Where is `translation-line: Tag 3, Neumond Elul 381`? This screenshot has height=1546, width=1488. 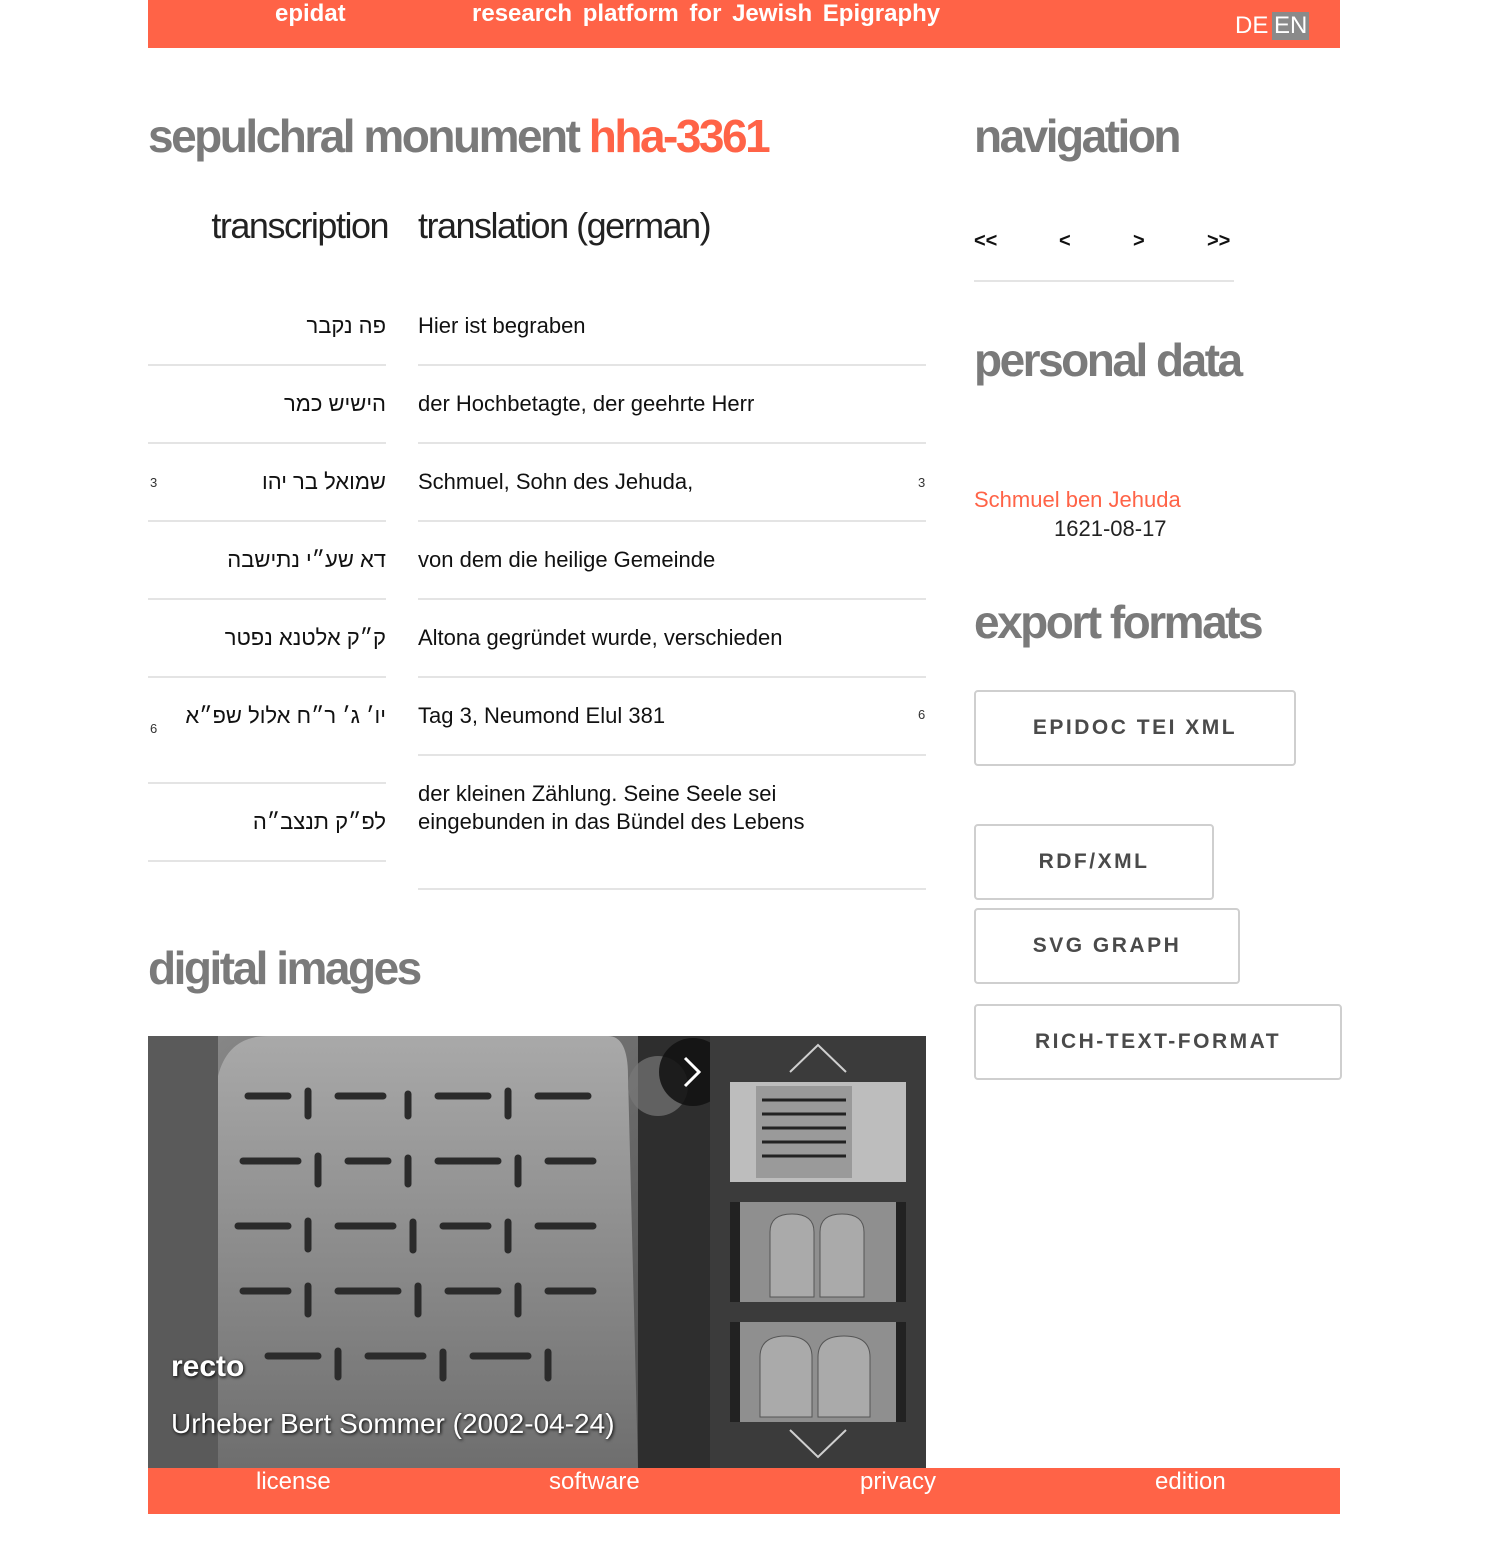
translation-line: Tag 3, Neumond Elul 381 is located at coordinates (542, 715).